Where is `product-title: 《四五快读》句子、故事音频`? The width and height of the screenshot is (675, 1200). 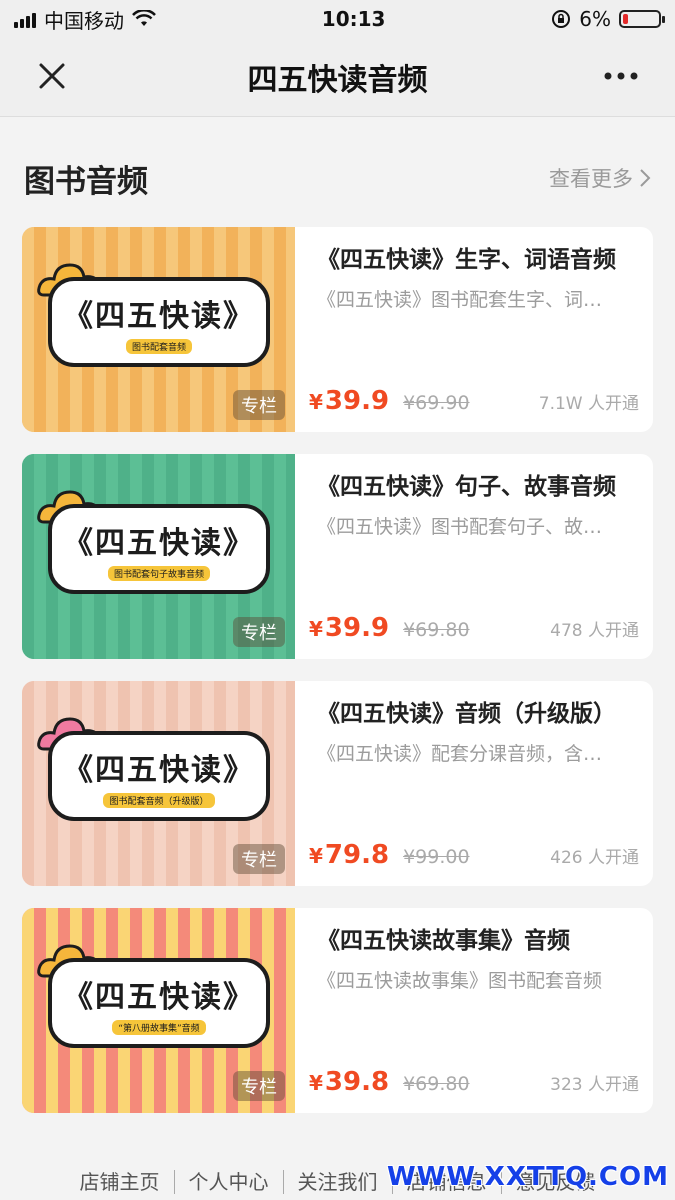
product-title: 《四五快读》句子、故事音频 is located at coordinates (466, 487).